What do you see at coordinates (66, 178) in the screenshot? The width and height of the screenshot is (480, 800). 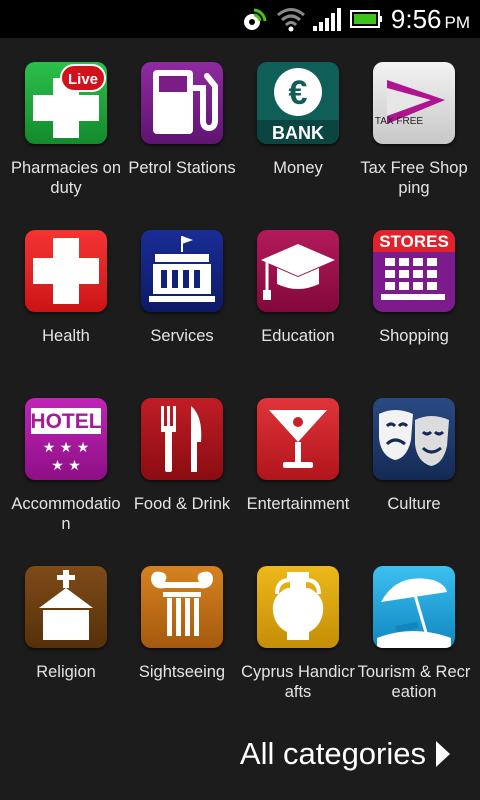 I see `category-label: Pharmacies on duty` at bounding box center [66, 178].